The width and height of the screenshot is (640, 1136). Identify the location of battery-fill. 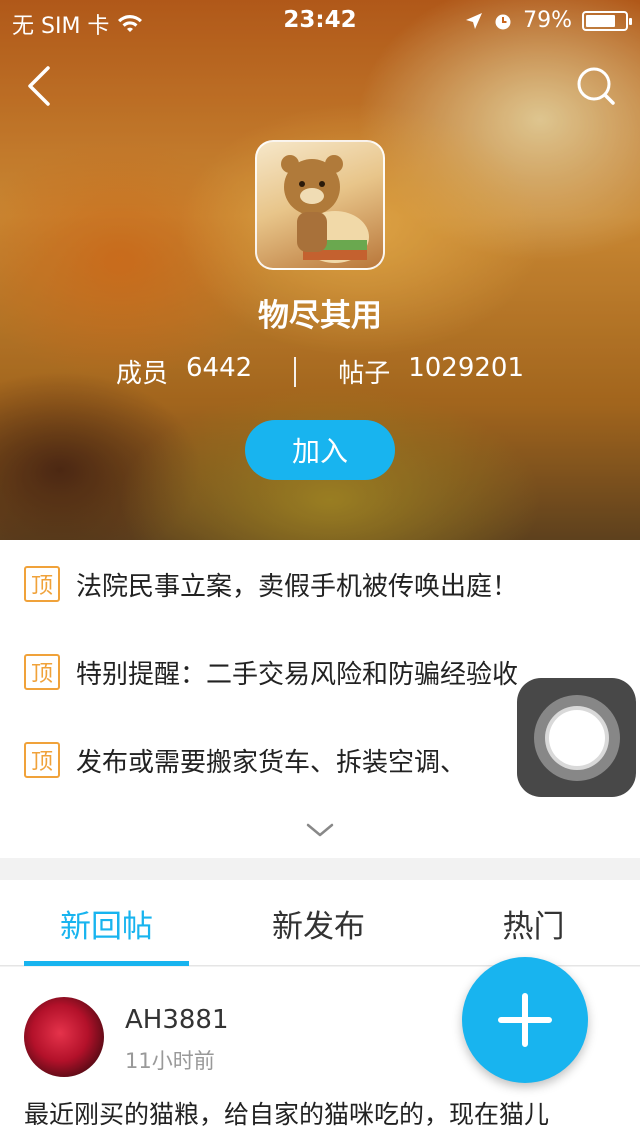
(601, 20).